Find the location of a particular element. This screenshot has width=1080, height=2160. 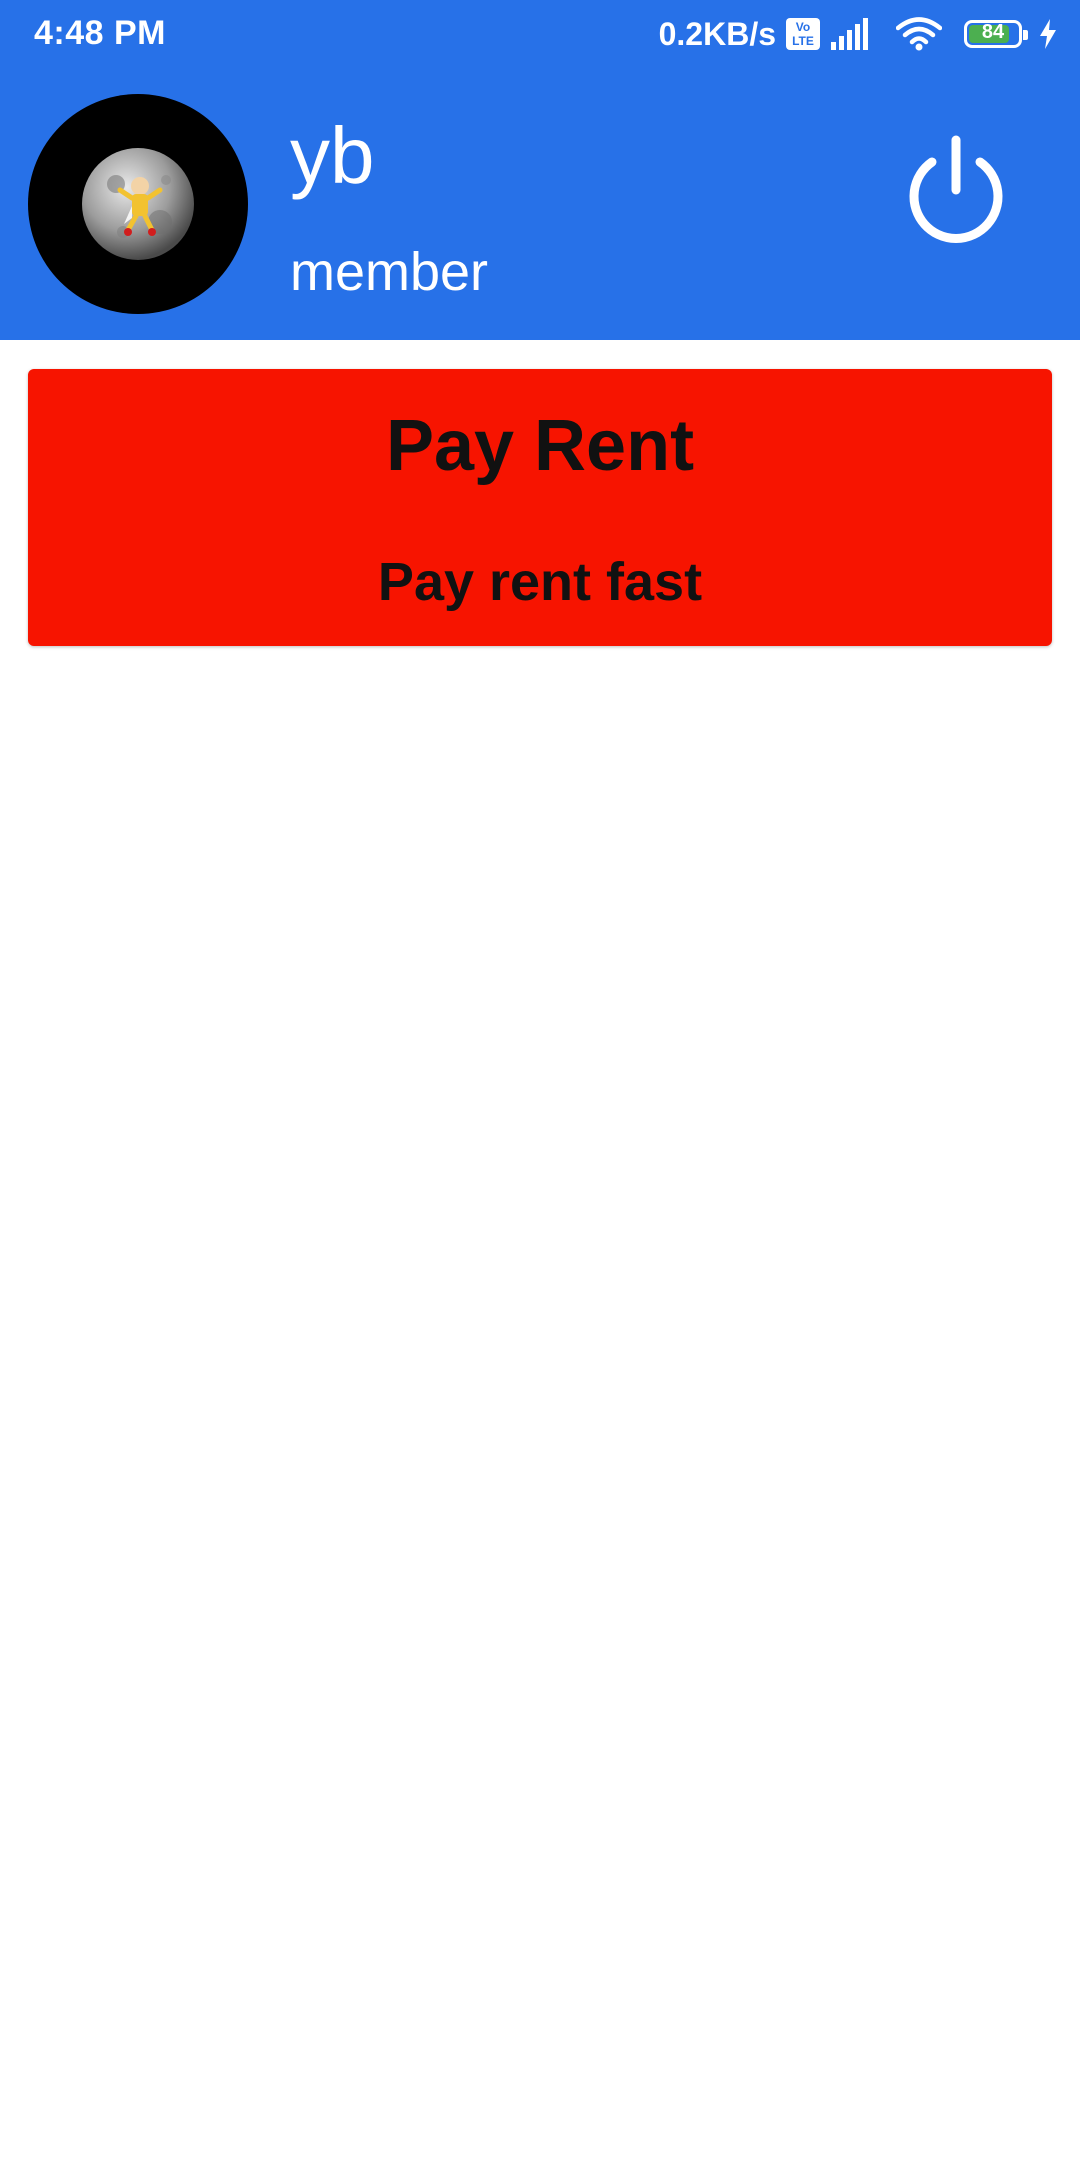

volte-icon: Vo LTE is located at coordinates (803, 34).